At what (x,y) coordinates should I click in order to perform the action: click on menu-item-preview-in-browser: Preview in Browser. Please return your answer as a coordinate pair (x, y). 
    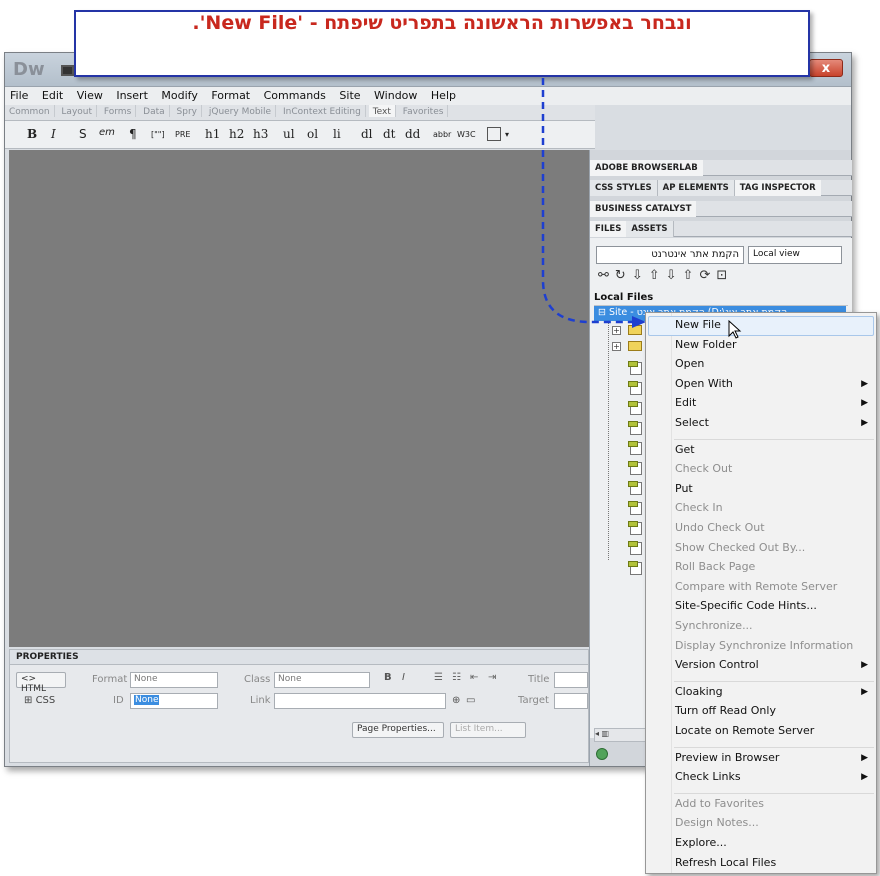
    Looking at the image, I should click on (773, 757).